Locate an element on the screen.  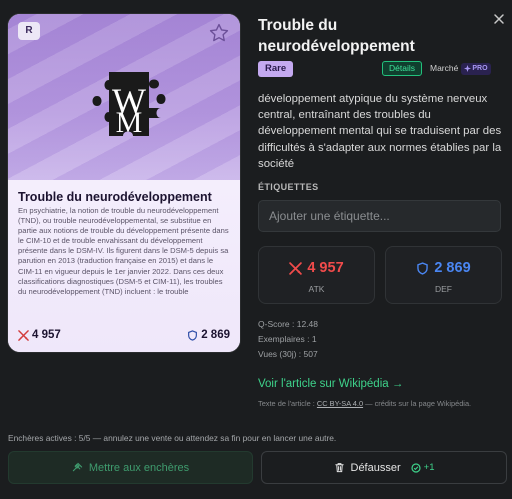
pro-label: PRO is located at coordinates (480, 68).